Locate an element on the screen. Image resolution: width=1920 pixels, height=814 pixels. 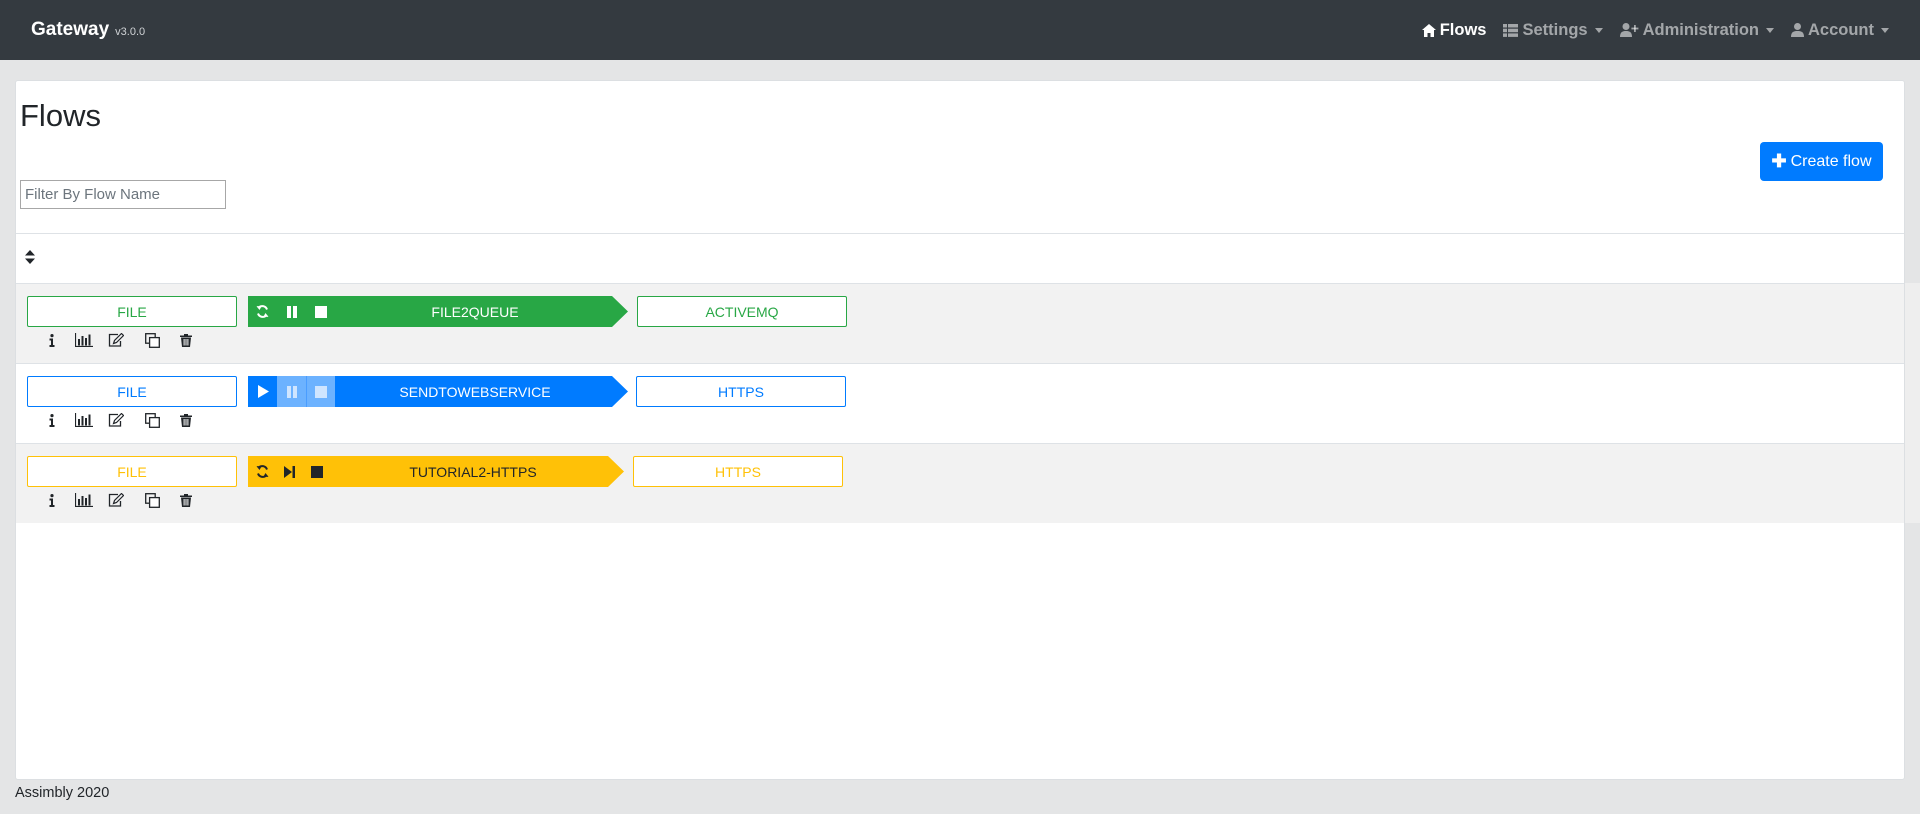
nav-administration: Administration is located at coordinates (1696, 30).